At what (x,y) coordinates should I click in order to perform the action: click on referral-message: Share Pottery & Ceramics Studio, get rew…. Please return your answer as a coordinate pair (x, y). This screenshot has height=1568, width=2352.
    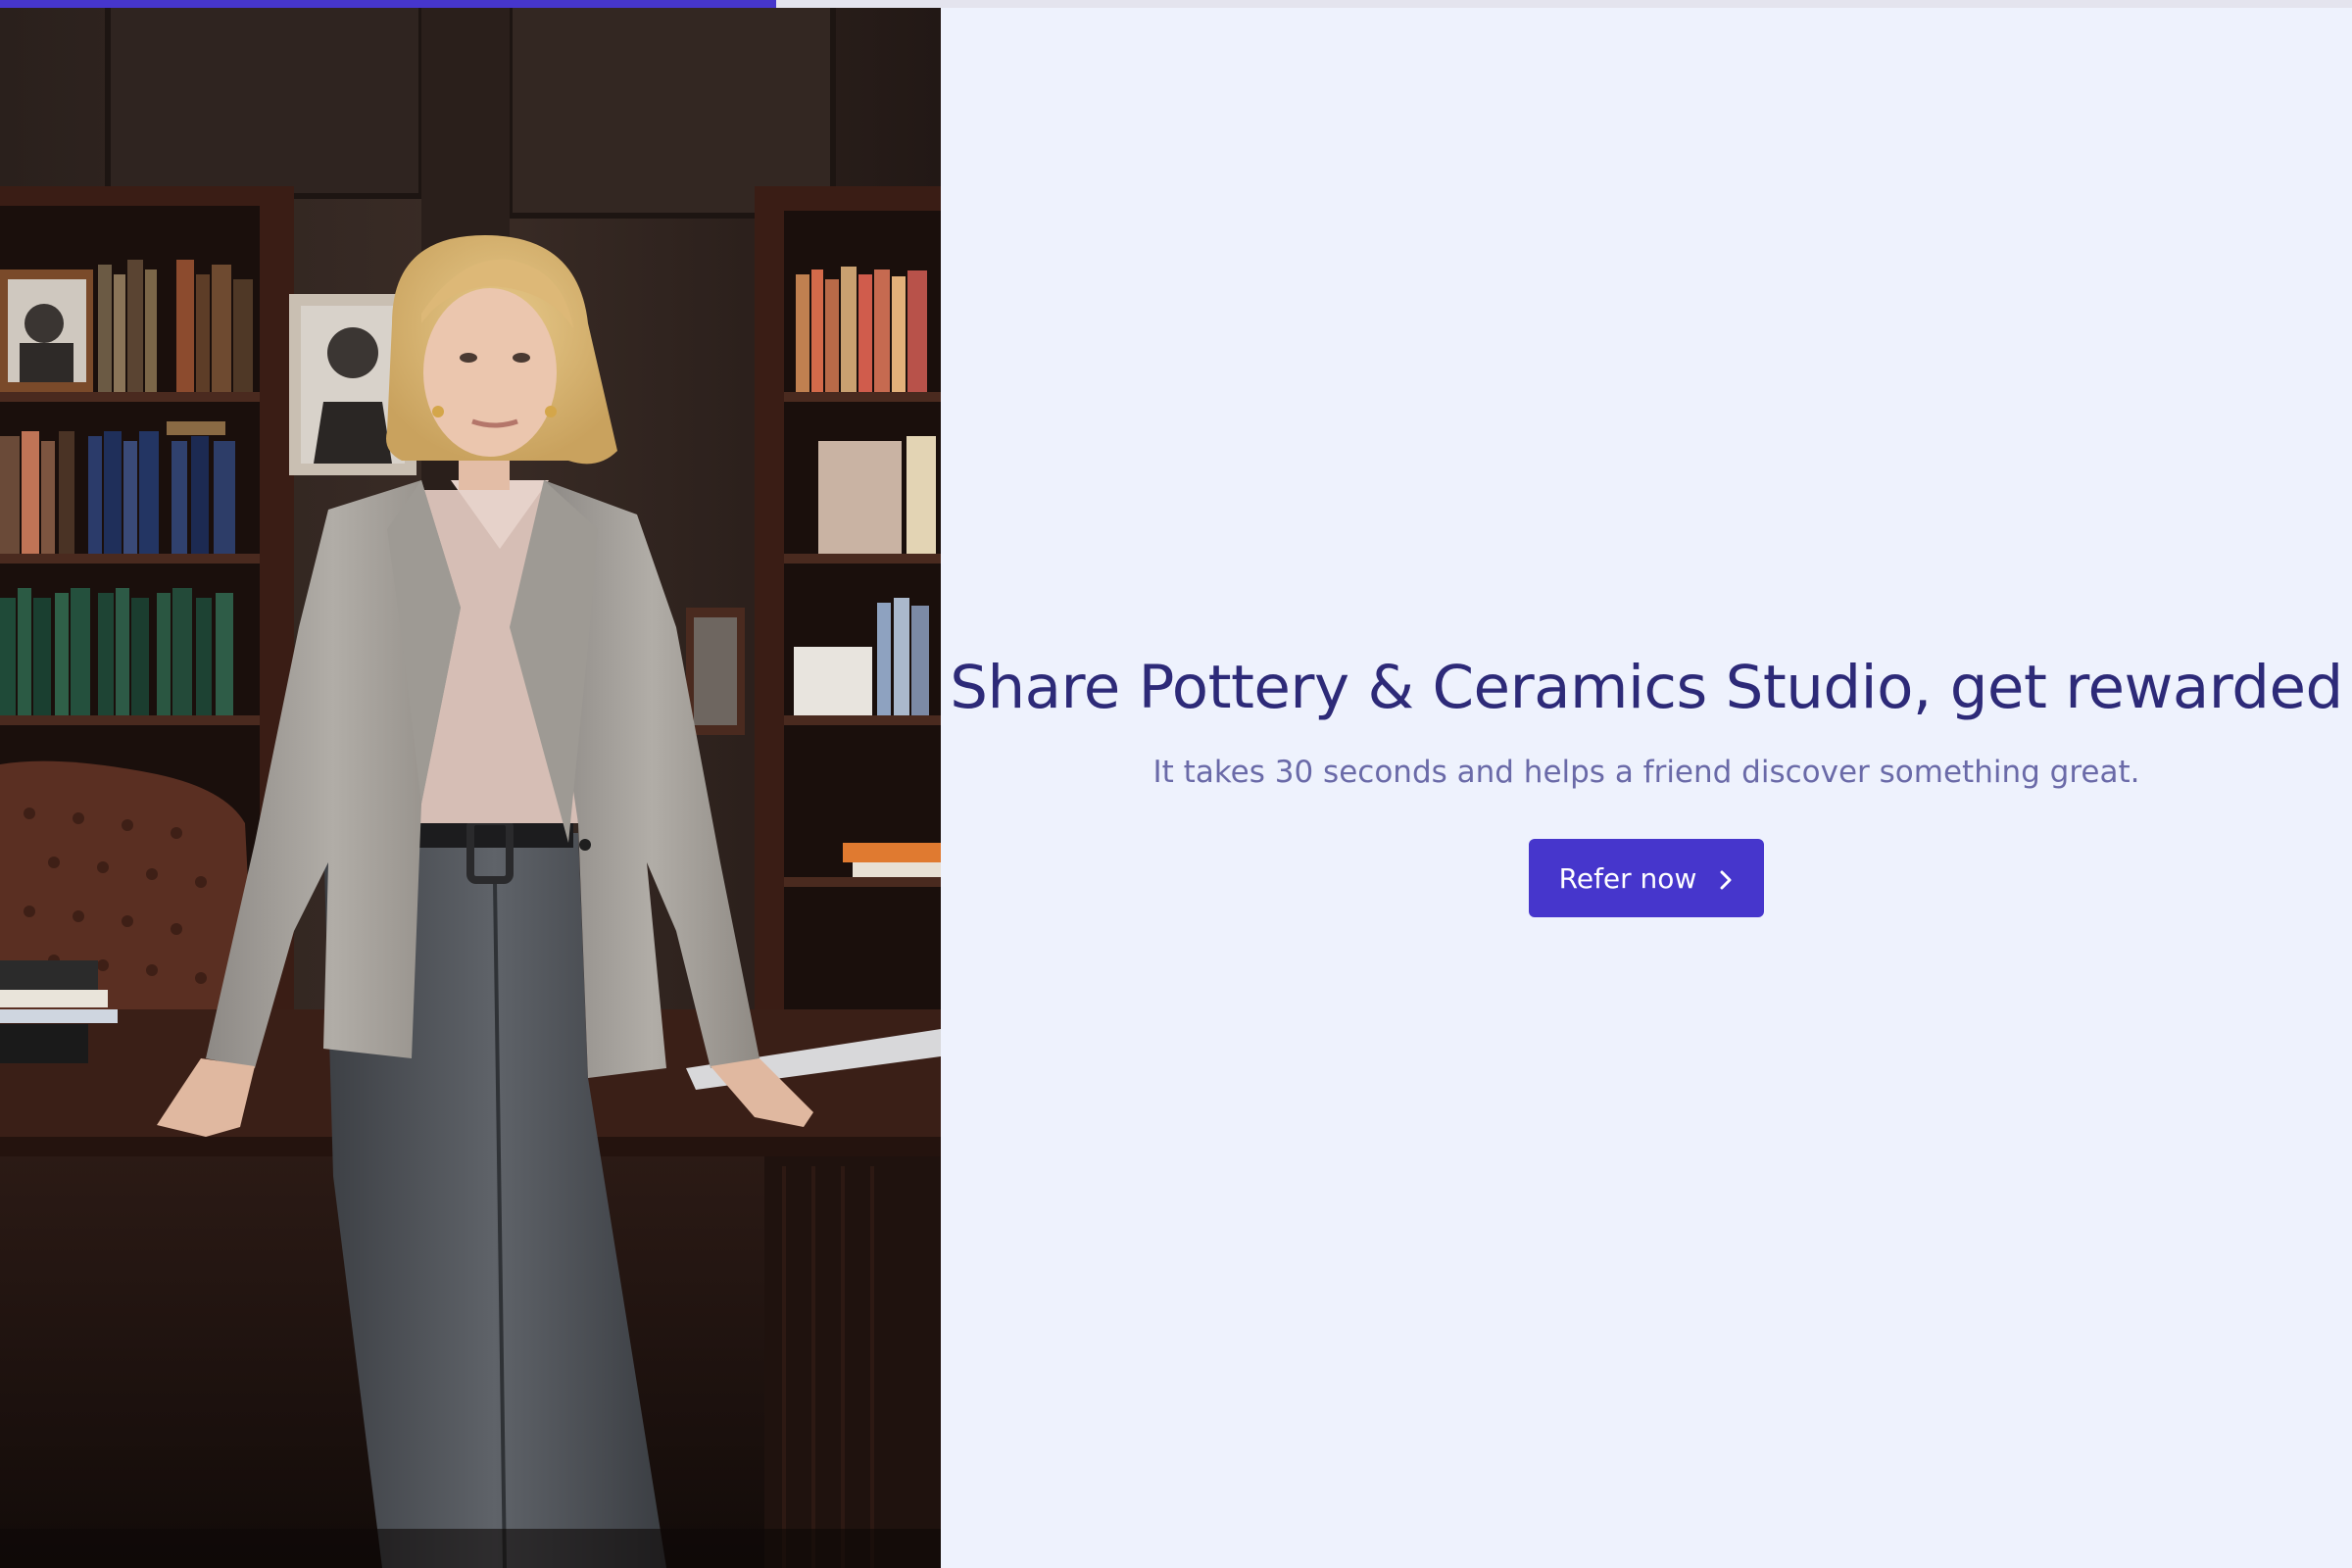
    Looking at the image, I should click on (1646, 782).